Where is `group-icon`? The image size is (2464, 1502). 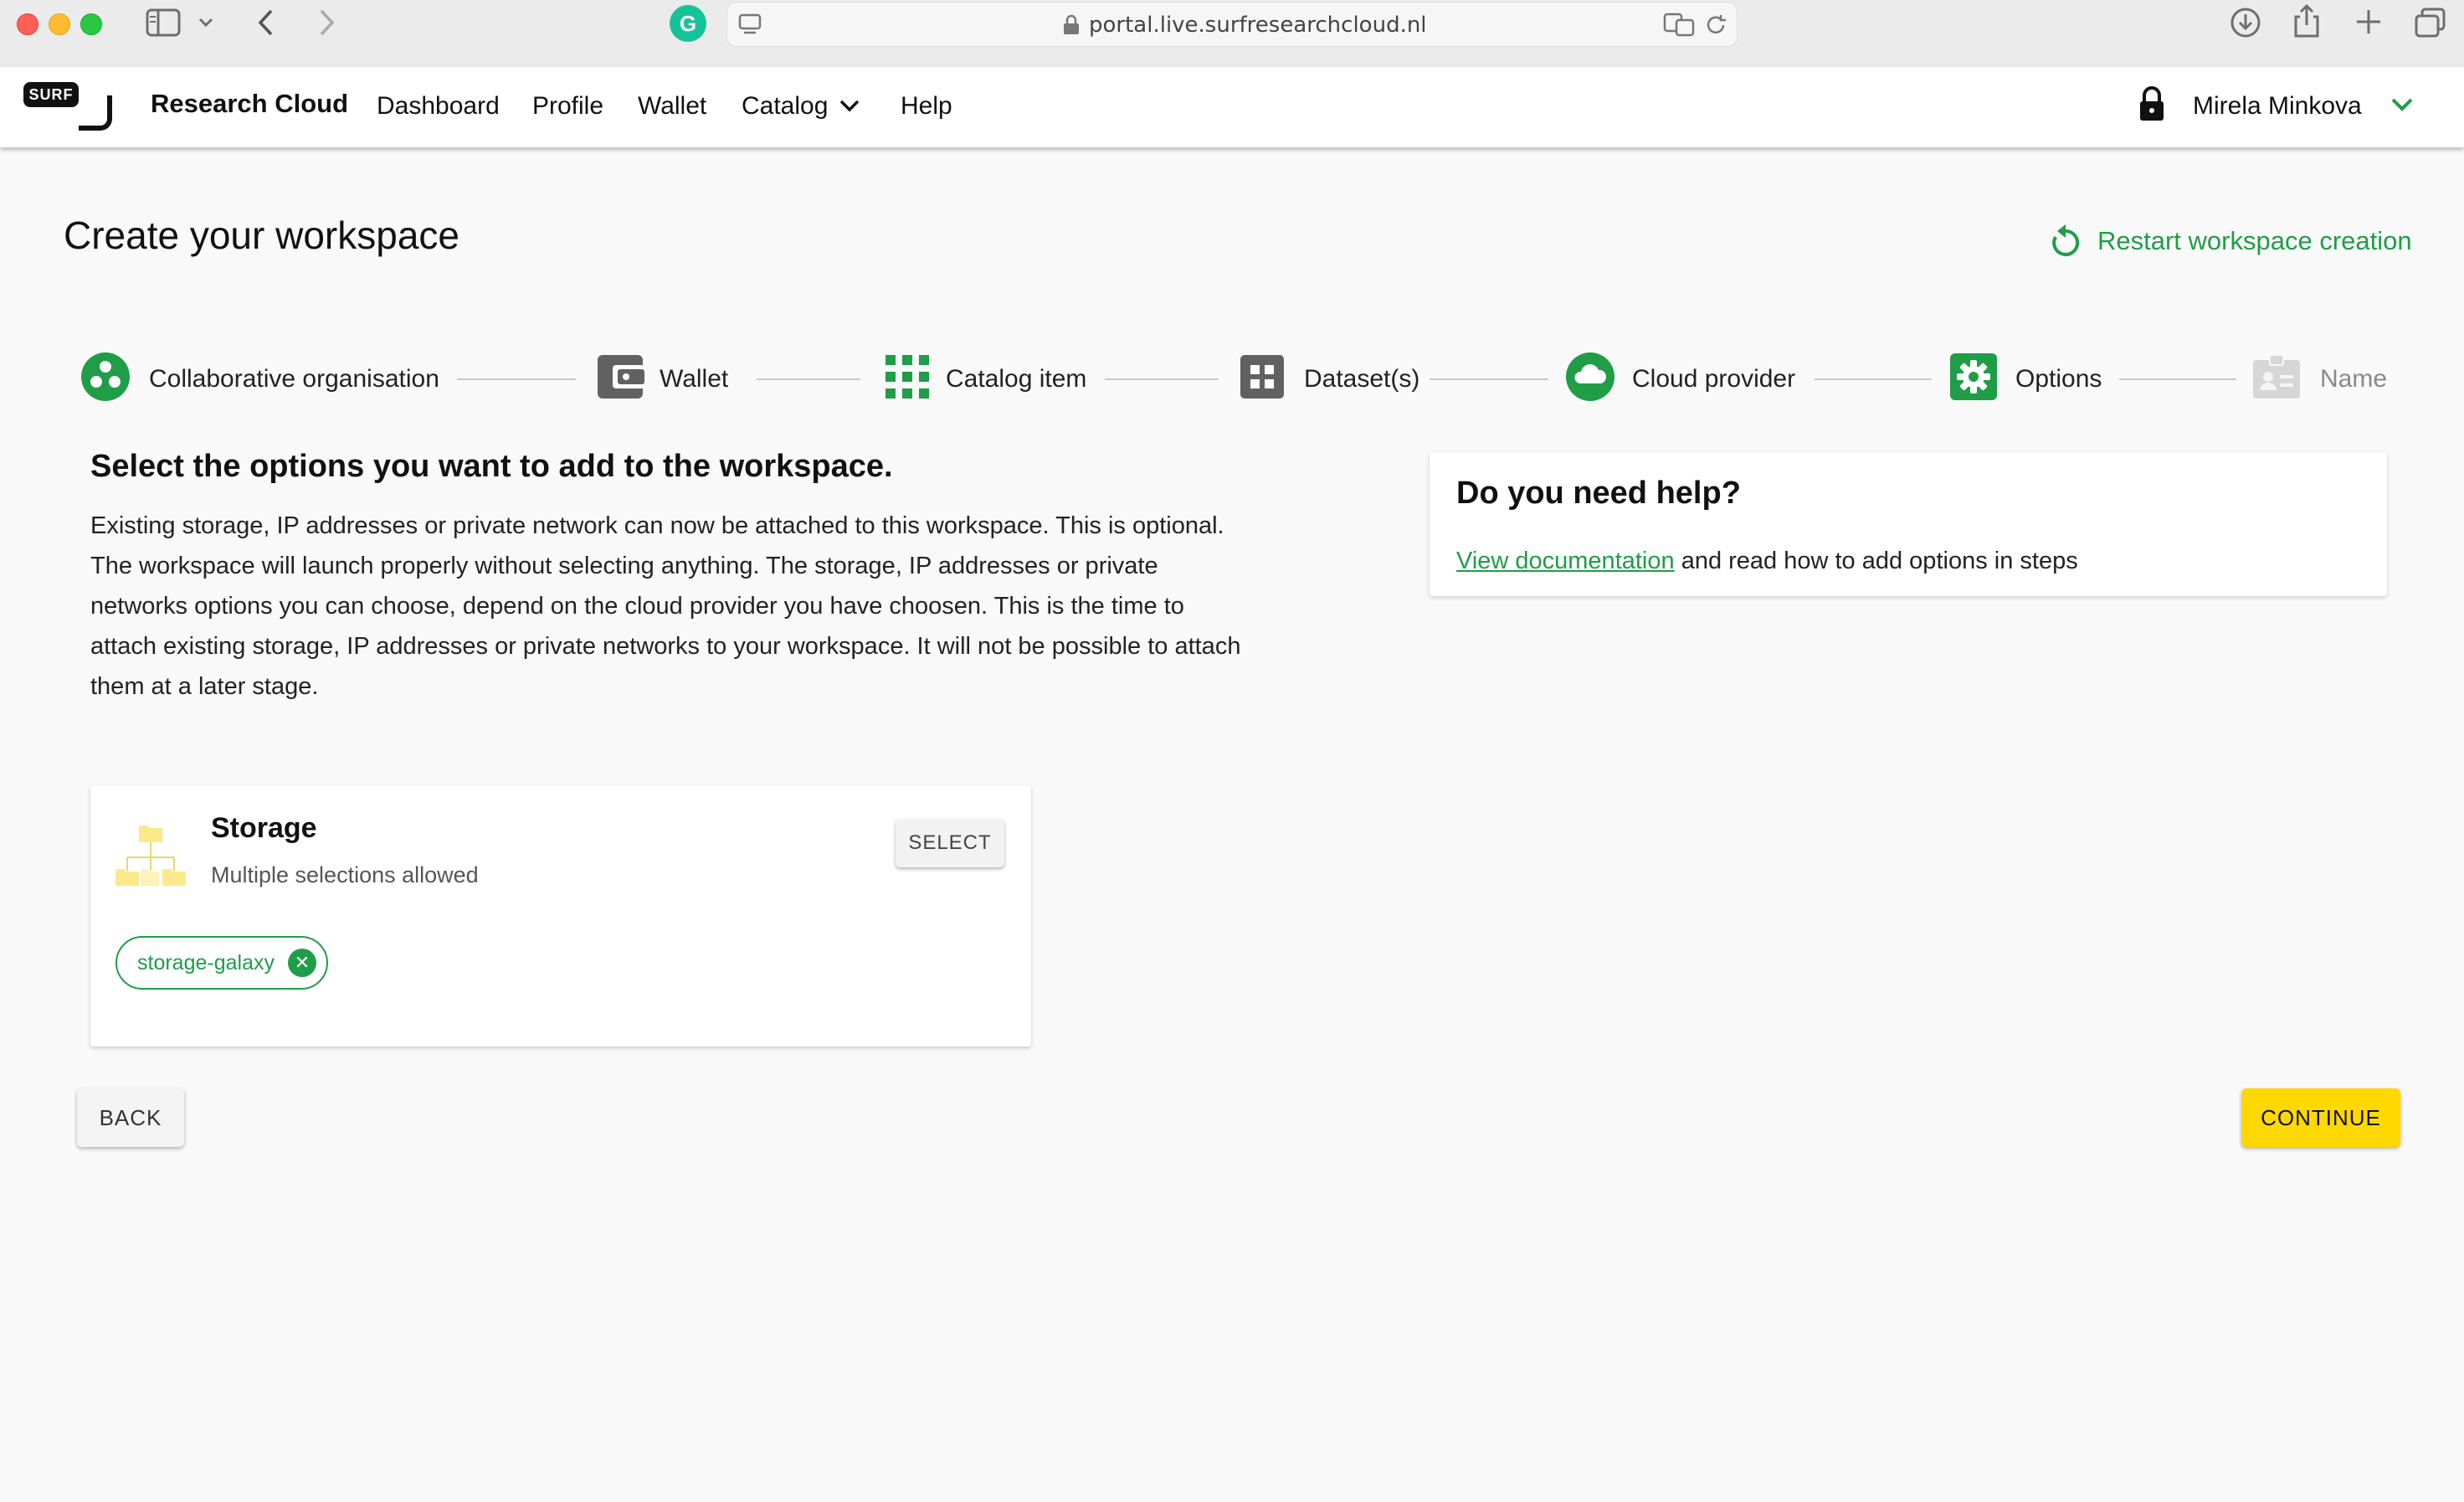 group-icon is located at coordinates (105, 376).